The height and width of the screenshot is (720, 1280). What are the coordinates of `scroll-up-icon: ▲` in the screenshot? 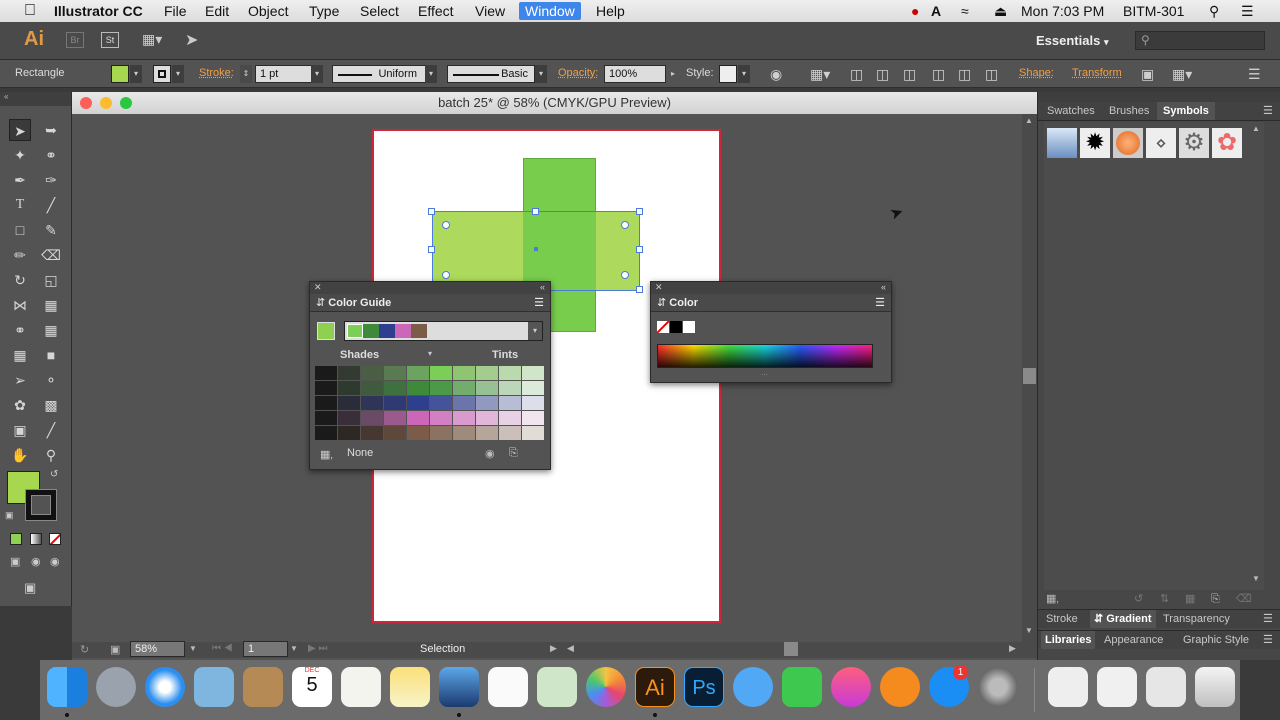 It's located at (1029, 120).